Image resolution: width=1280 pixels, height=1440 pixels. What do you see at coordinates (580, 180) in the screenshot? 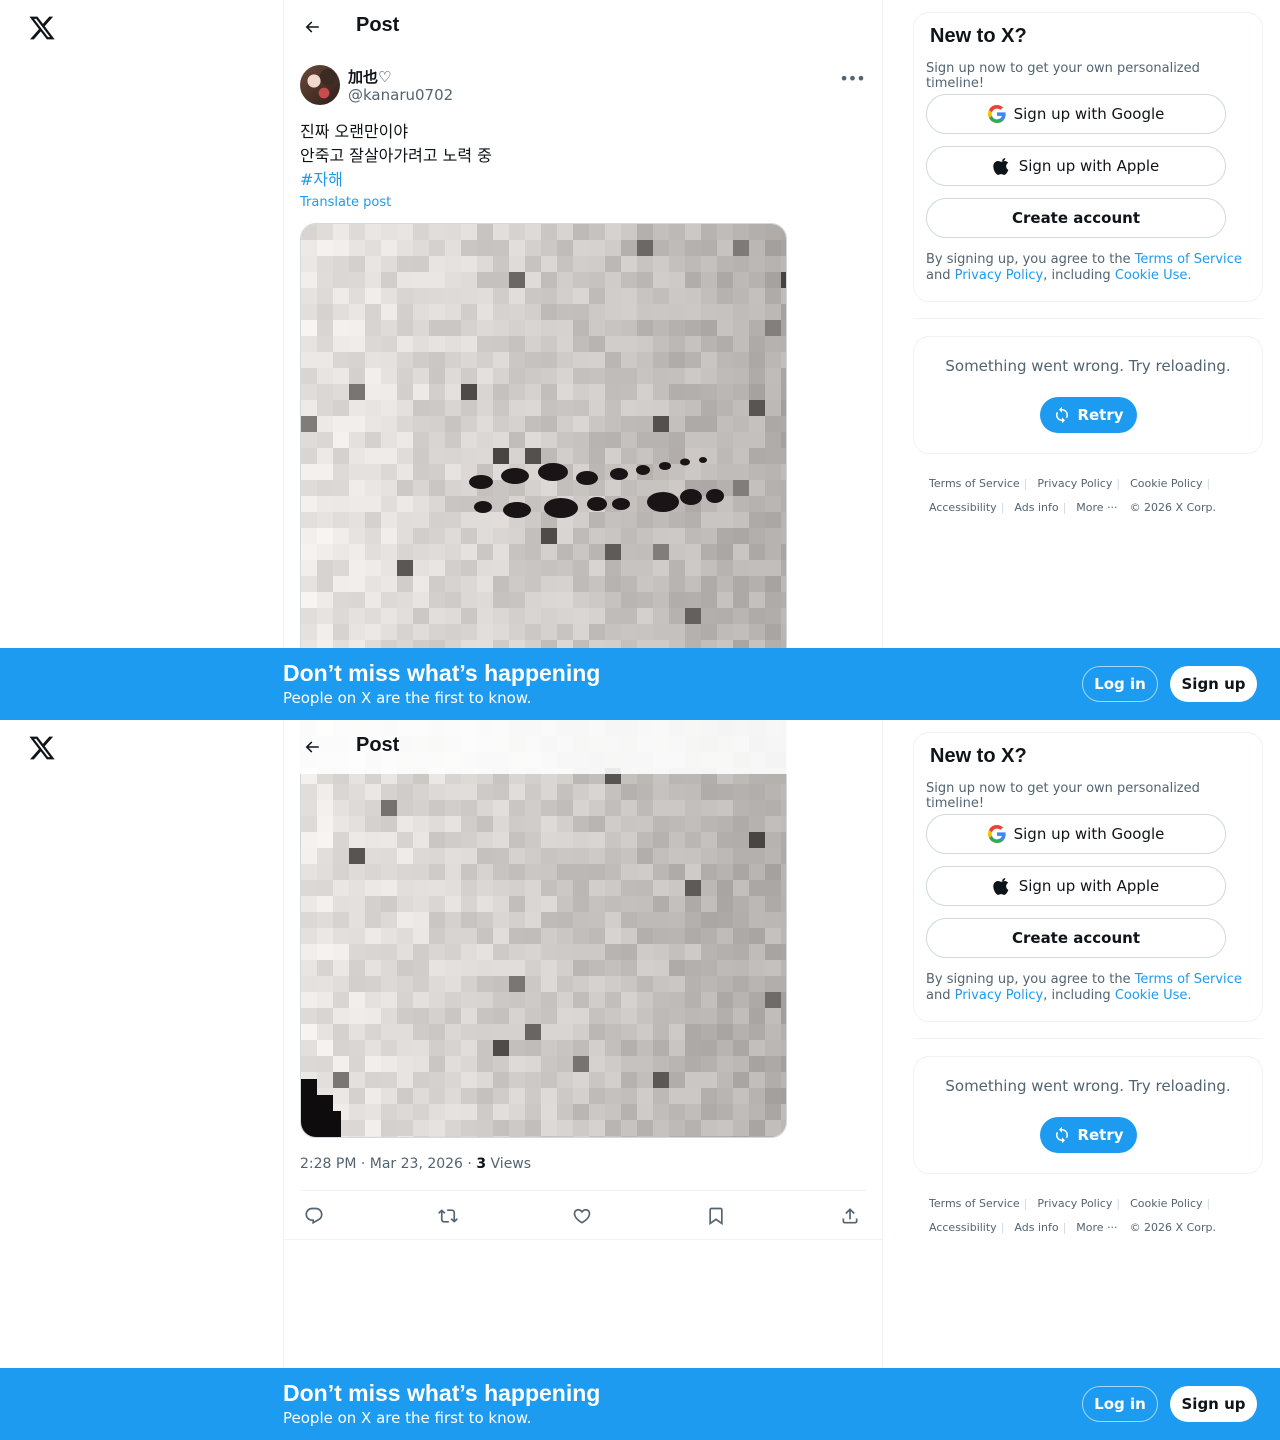
I see `hashtag-link: #자해` at bounding box center [580, 180].